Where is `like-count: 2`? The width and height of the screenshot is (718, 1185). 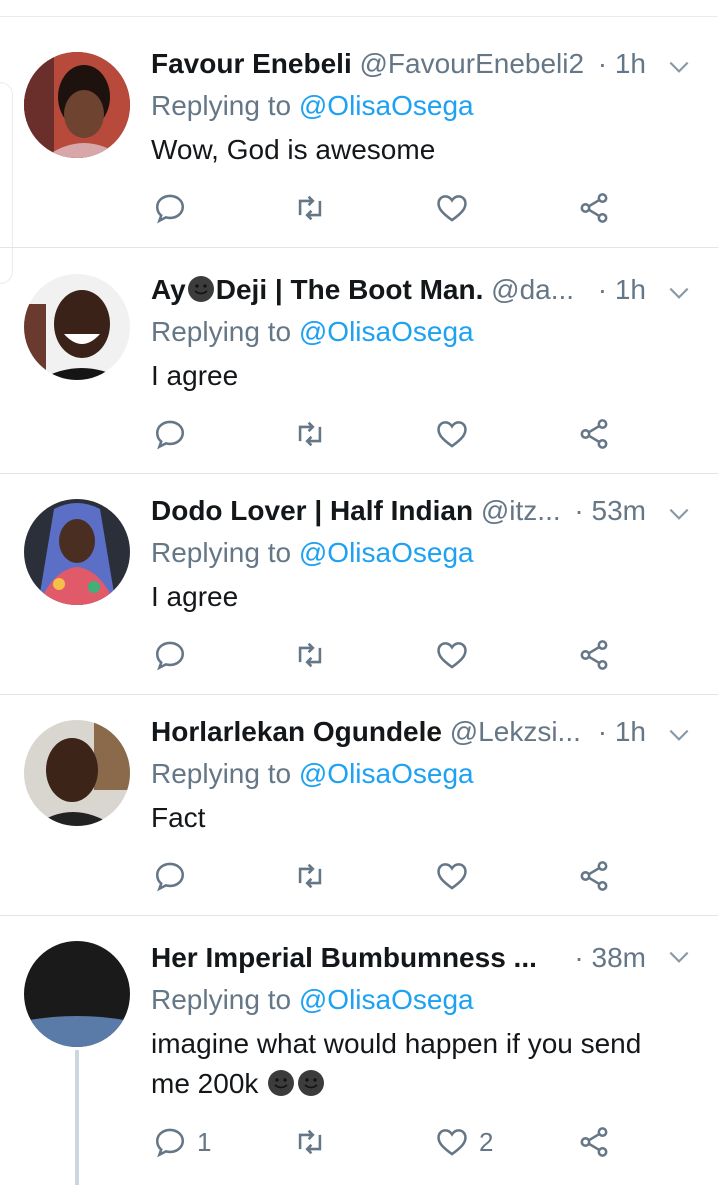 like-count: 2 is located at coordinates (486, 1141).